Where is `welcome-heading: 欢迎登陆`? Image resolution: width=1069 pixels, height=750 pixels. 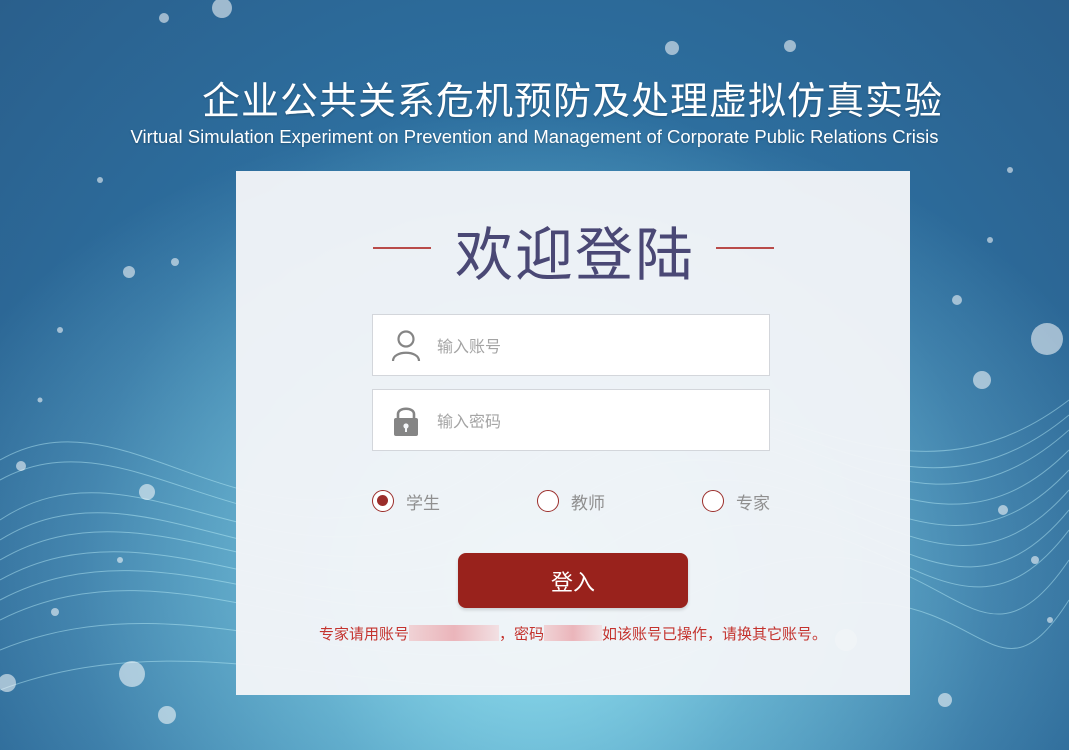 welcome-heading: 欢迎登陆 is located at coordinates (573, 256).